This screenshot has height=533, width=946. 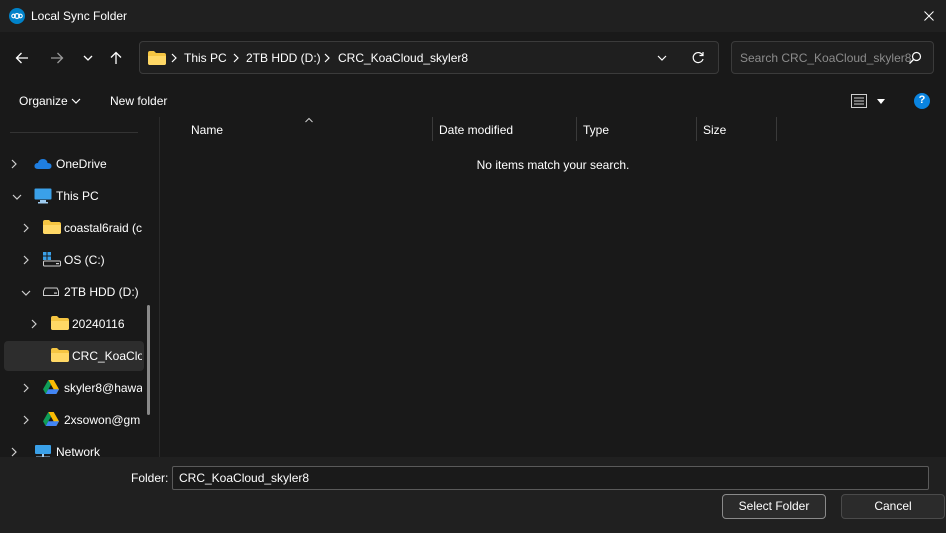 I want to click on column-header-date-modified: Date modified, so click(x=504, y=129).